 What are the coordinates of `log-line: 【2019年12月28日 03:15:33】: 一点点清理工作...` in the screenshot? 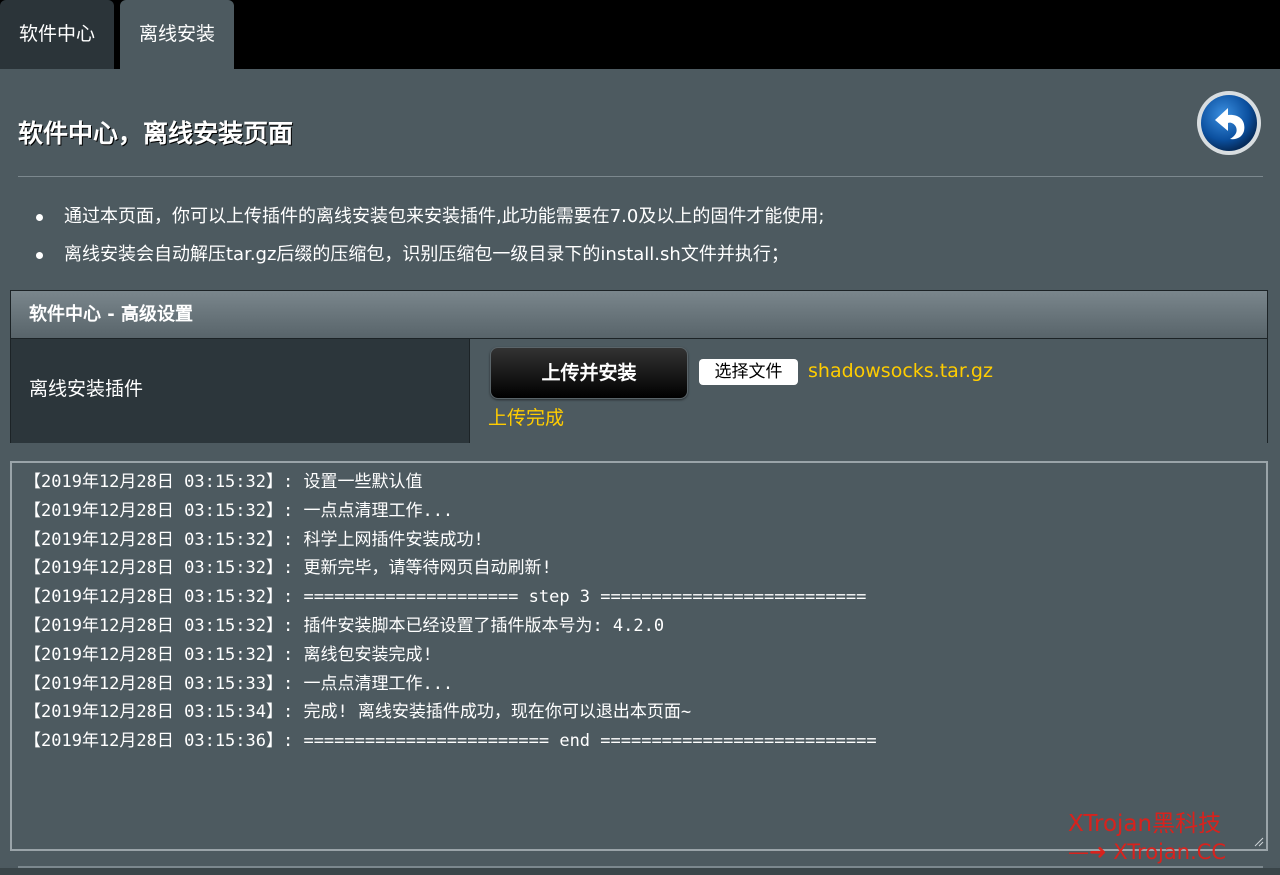 It's located at (239, 683).